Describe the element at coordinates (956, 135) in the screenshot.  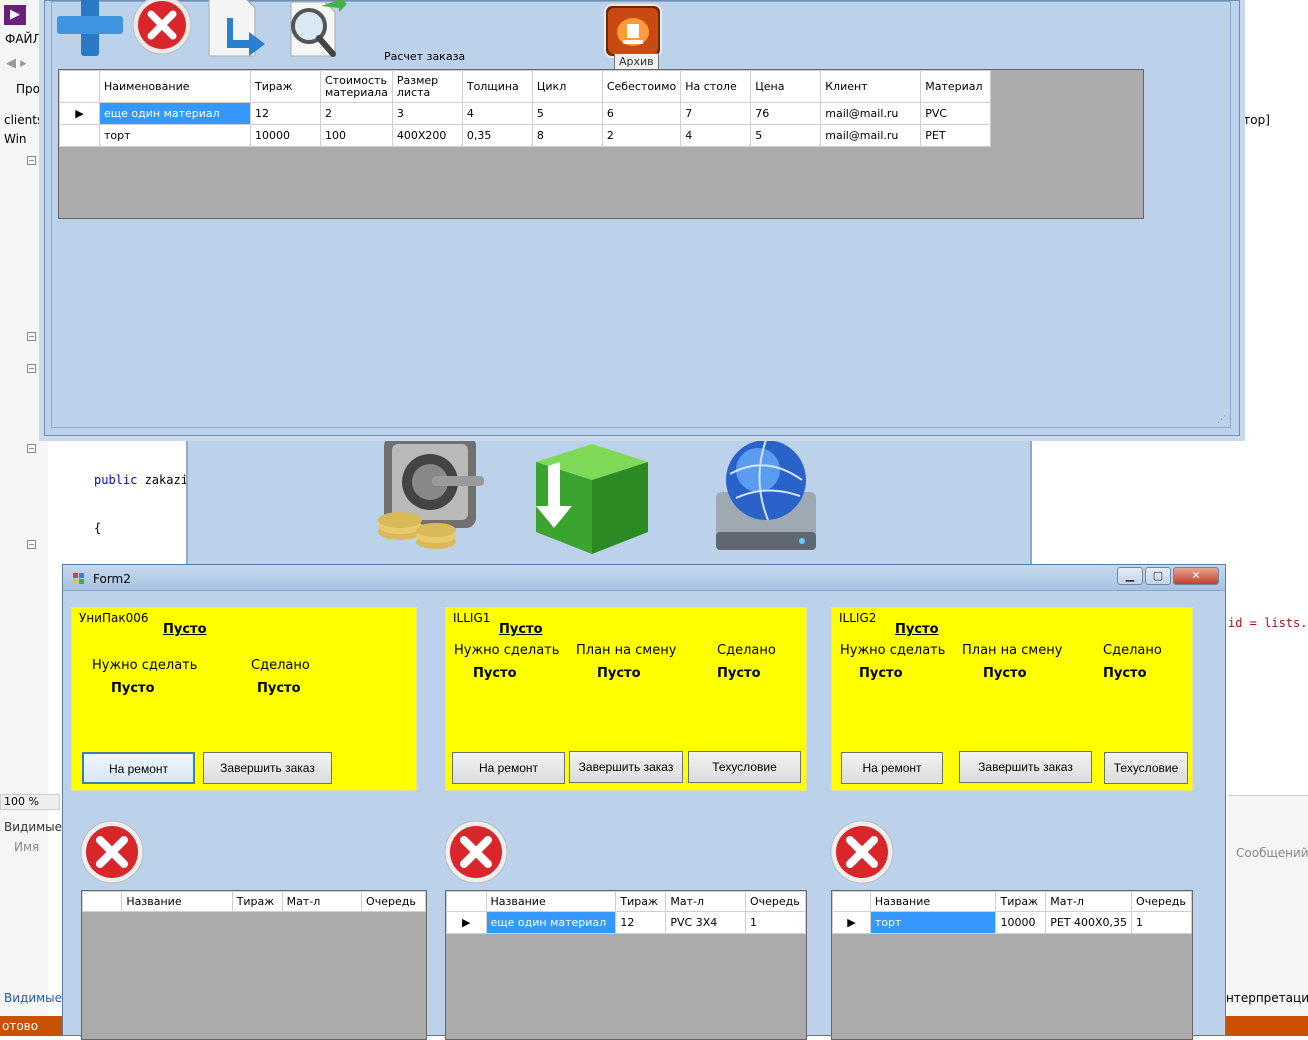
I see `table-cell: PET` at that location.